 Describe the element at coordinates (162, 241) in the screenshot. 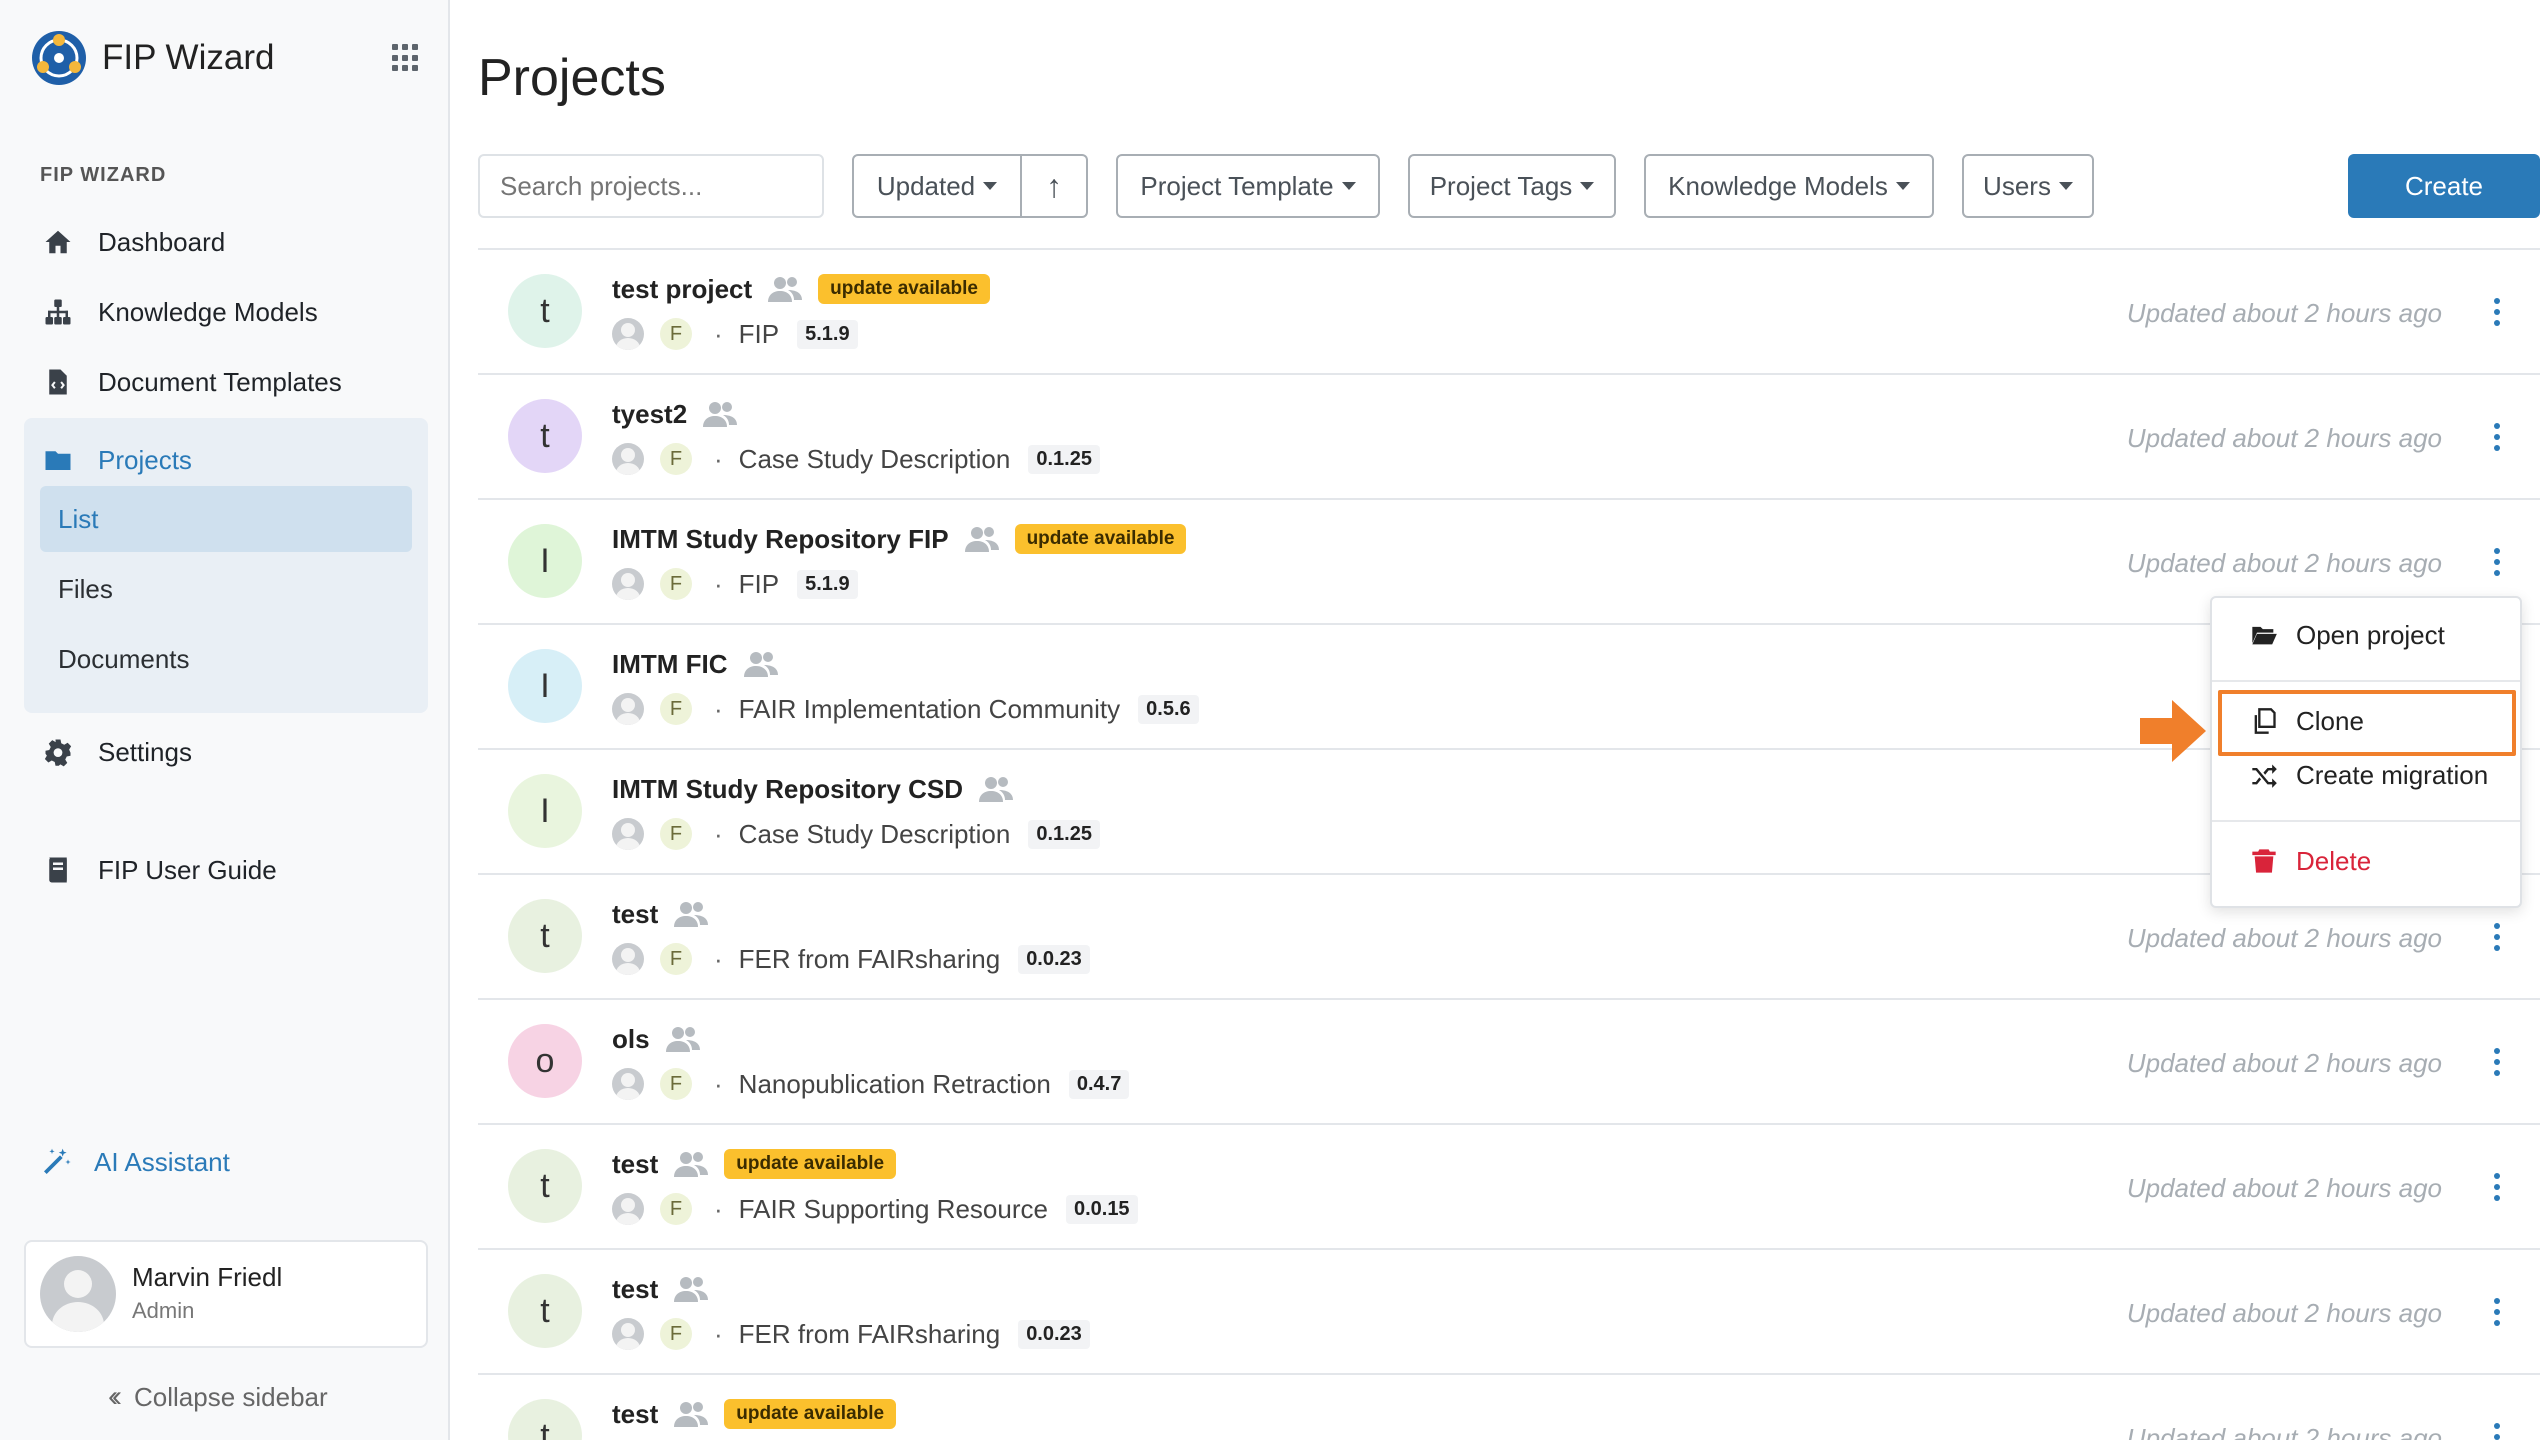

I see `sidebar-item-label: Dashboard` at that location.